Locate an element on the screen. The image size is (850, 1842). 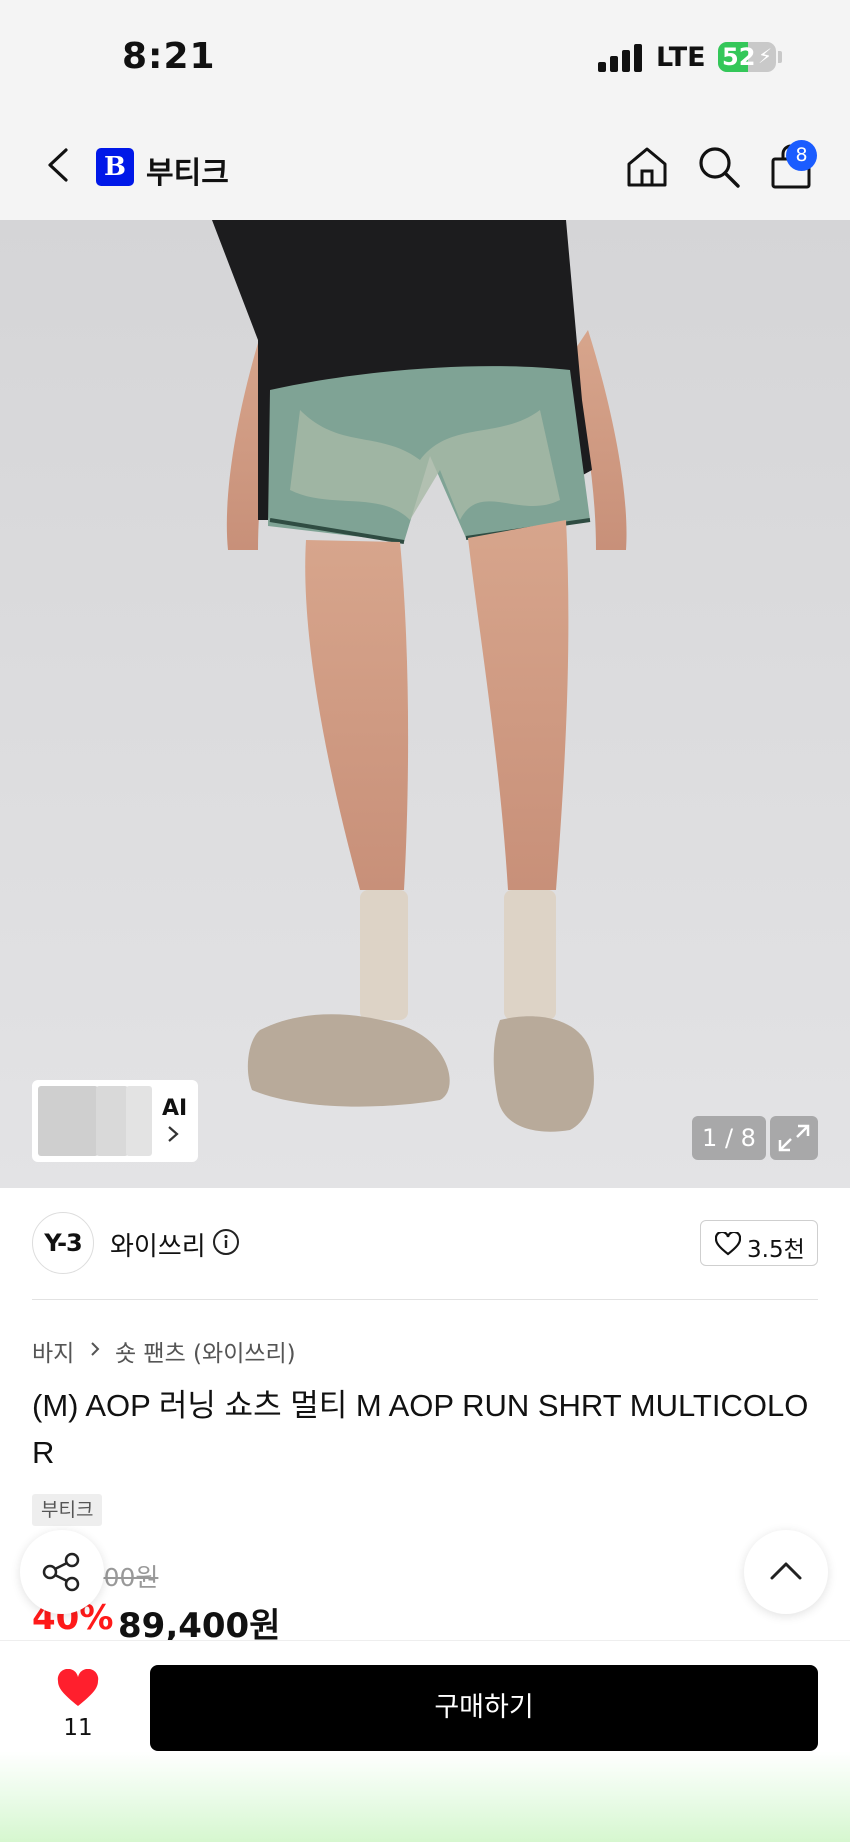
divider is located at coordinates (425, 1299).